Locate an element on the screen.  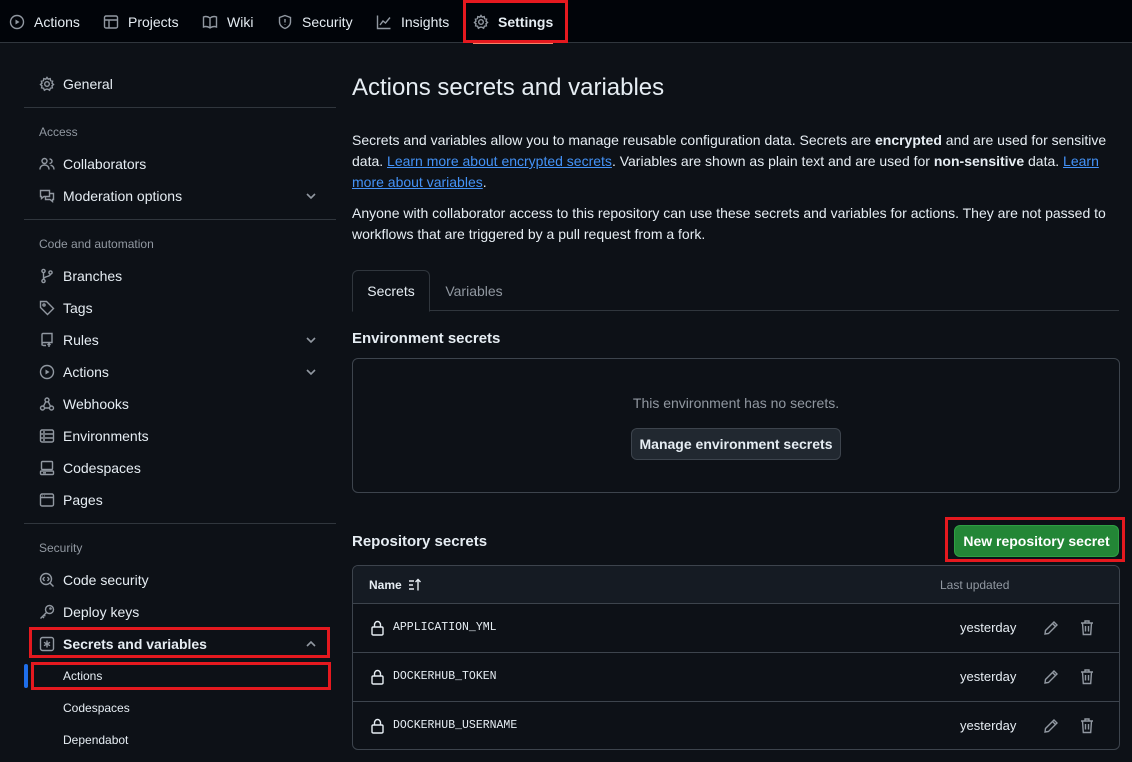
intro-bold-encrypted: encrypted is located at coordinates (908, 140).